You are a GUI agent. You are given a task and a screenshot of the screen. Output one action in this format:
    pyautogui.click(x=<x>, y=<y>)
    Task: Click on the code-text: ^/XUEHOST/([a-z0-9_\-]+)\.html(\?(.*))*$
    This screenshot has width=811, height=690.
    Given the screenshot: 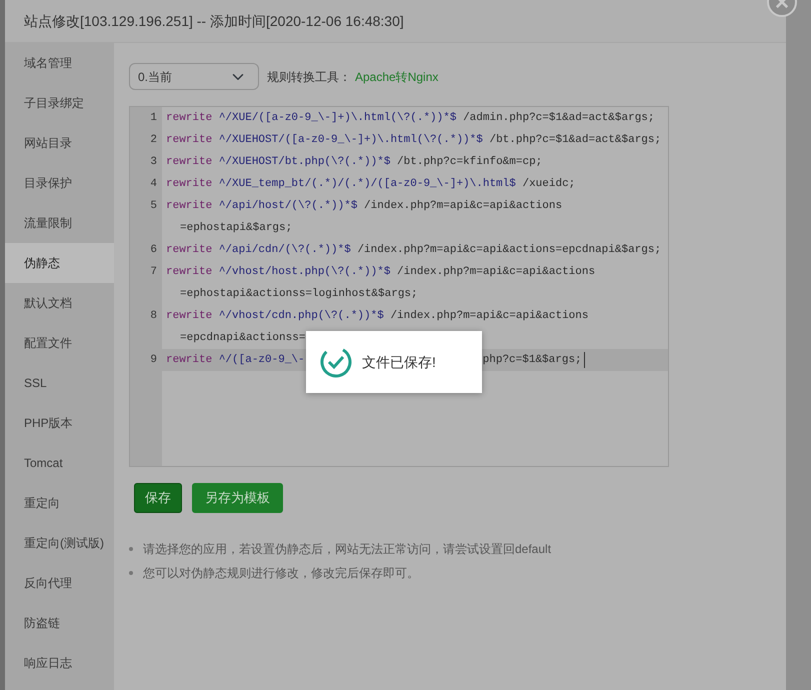 What is the action you would take?
    pyautogui.click(x=351, y=140)
    